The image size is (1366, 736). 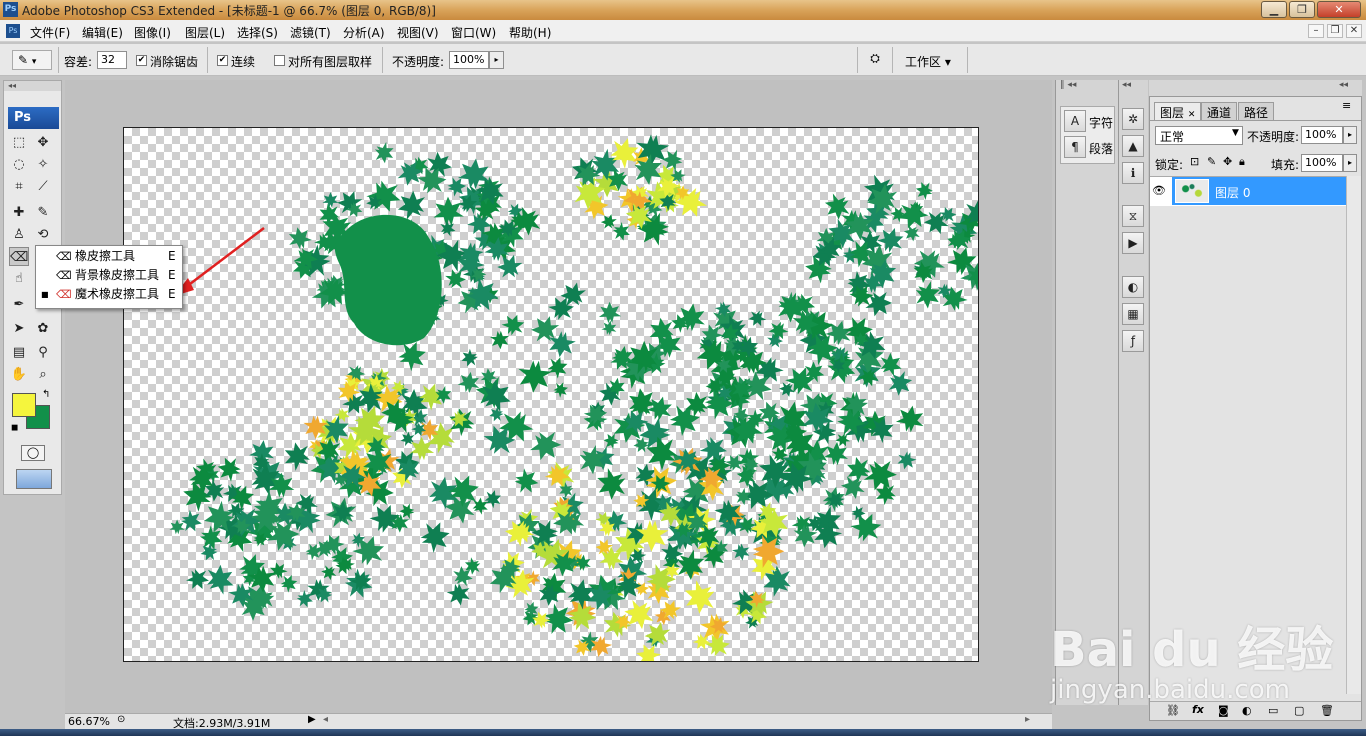 What do you see at coordinates (1242, 162) in the screenshot?
I see `lock-all-icon: 🔒︎` at bounding box center [1242, 162].